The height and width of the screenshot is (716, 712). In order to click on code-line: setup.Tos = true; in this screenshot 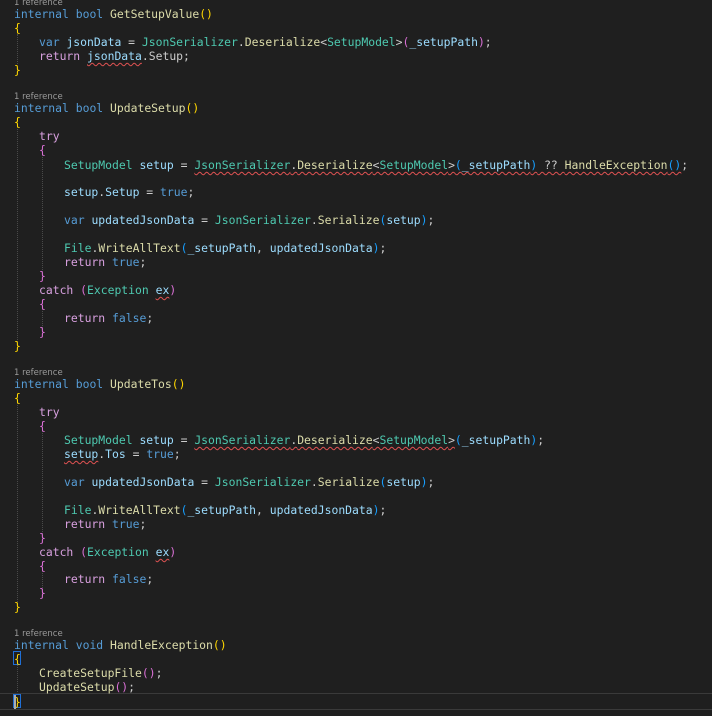, I will do `click(122, 454)`.